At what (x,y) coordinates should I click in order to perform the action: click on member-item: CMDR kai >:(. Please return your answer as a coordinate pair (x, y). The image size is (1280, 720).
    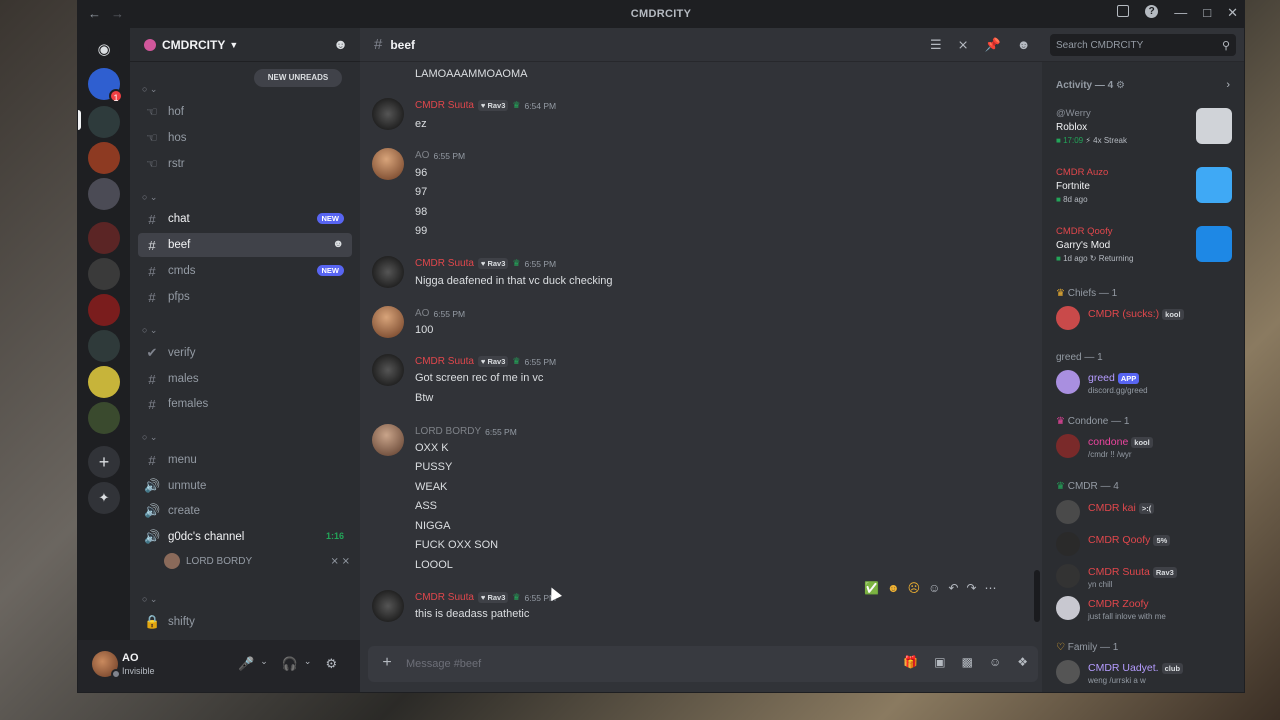
    Looking at the image, I should click on (1146, 513).